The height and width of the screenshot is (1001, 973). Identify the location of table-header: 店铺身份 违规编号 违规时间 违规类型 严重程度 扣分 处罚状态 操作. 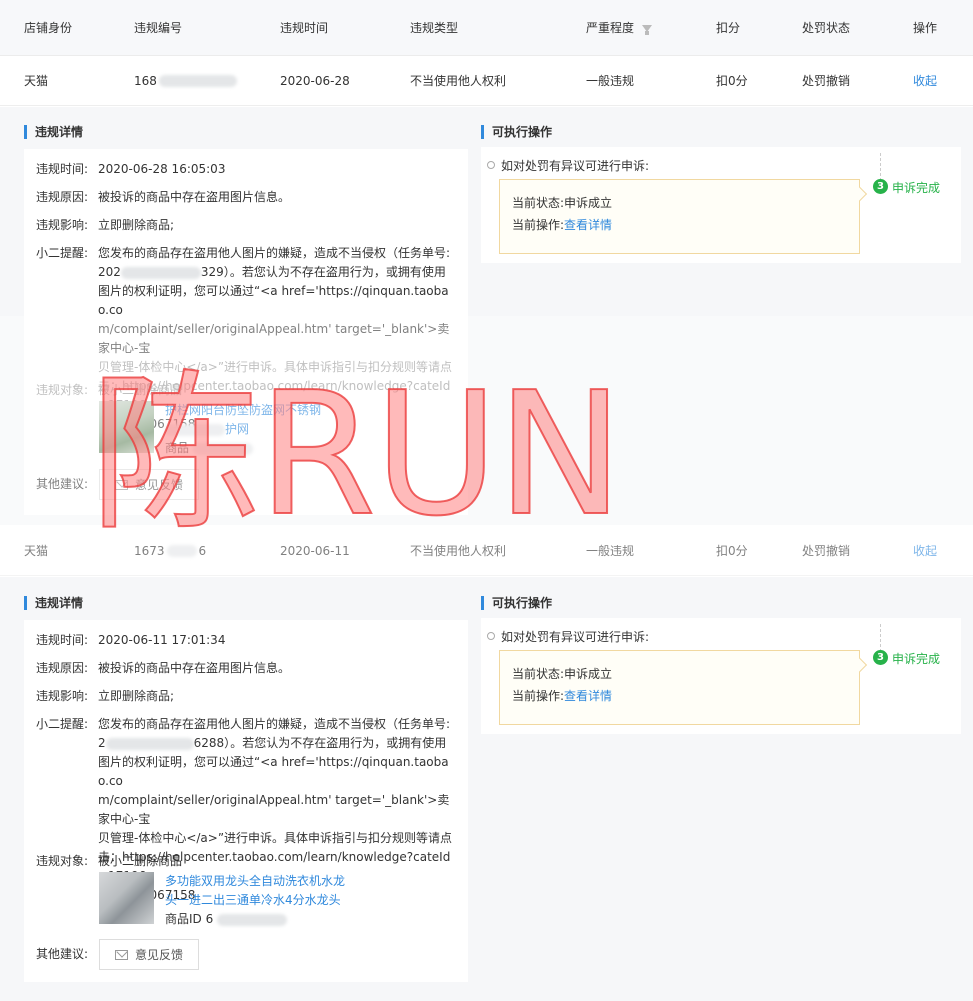
(486, 28).